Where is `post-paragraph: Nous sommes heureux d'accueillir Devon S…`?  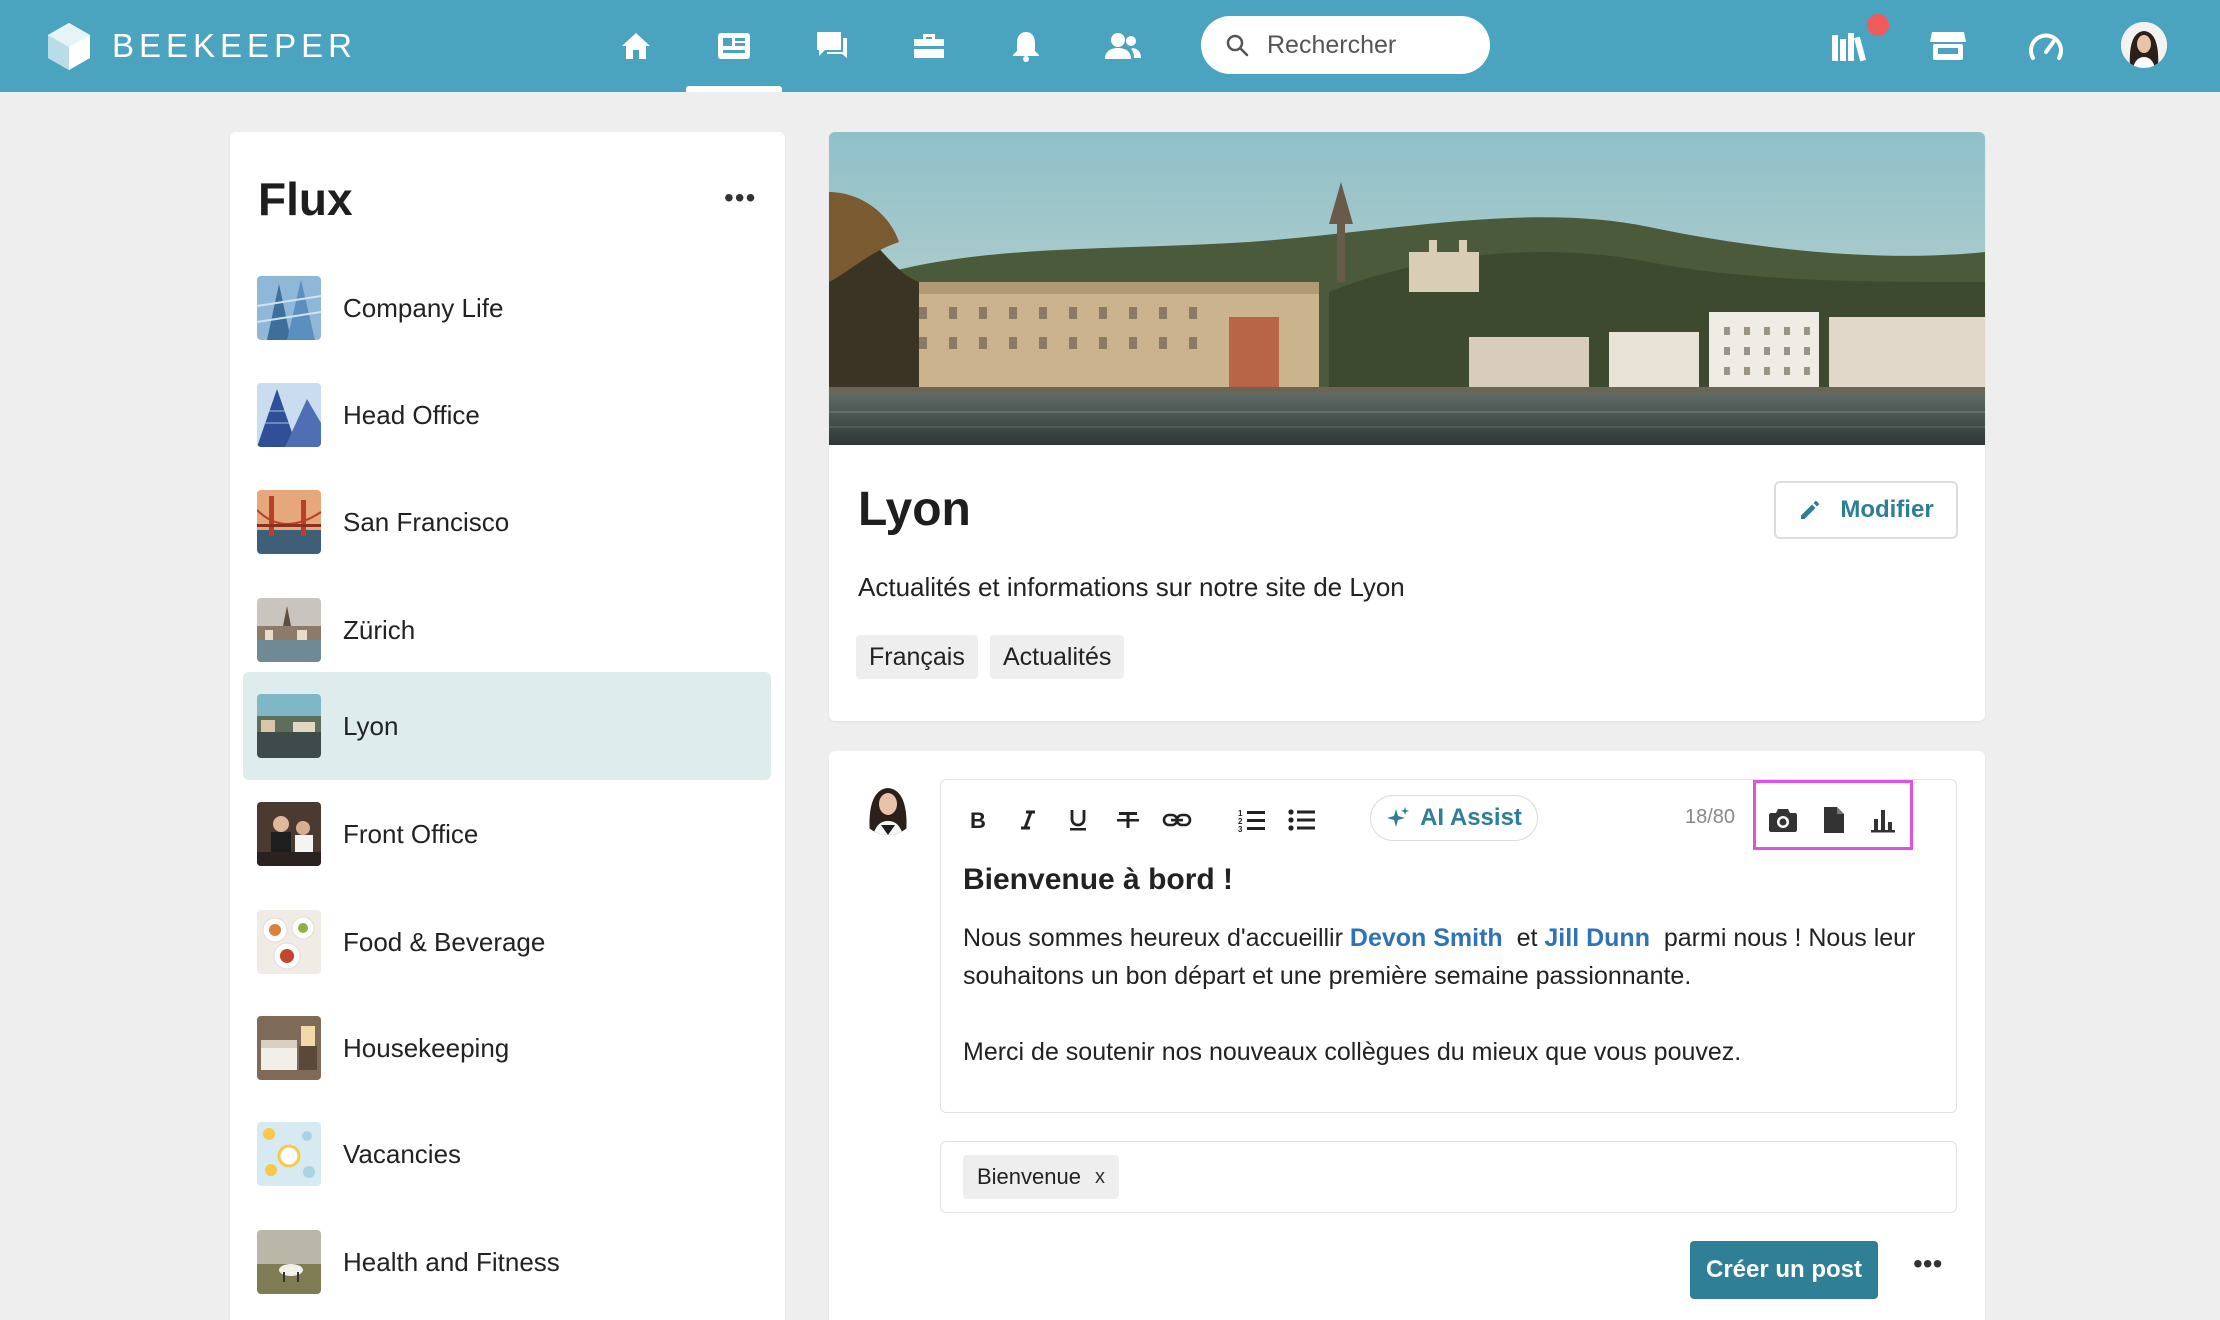
post-paragraph: Nous sommes heureux d'accueillir Devon S… is located at coordinates (1453, 957).